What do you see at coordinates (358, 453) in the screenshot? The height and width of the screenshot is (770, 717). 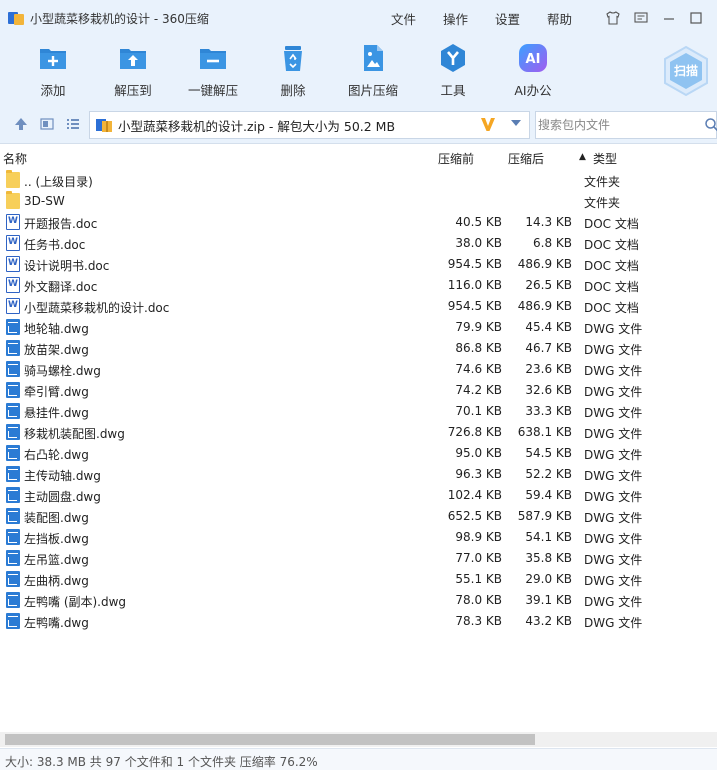 I see `file-row: 右凸轮.dwg 95.0 KB 54.5 KB DWG 文件` at bounding box center [358, 453].